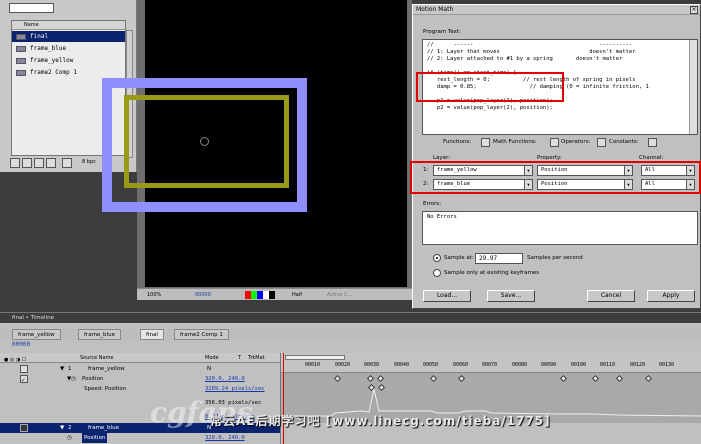 The image size is (701, 444). What do you see at coordinates (140, 438) in the screenshot?
I see `position2-property-row: ◷ Position 320.0, 240.0` at bounding box center [140, 438].